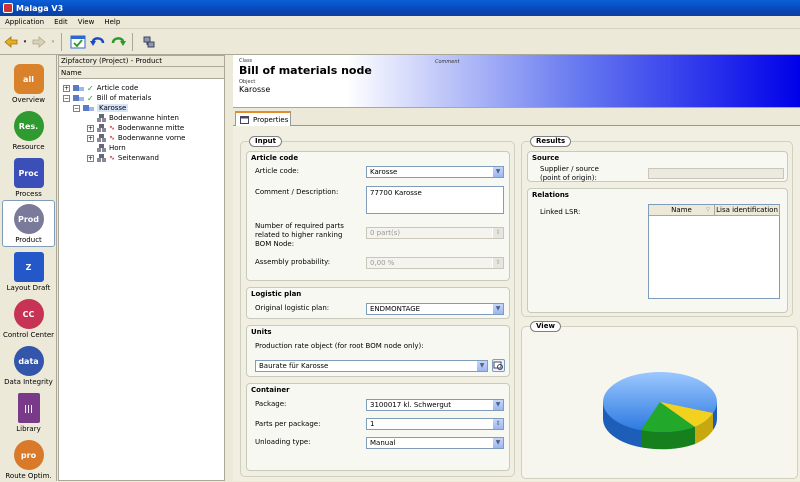 The width and height of the screenshot is (800, 482). Describe the element at coordinates (151, 138) in the screenshot. I see `tree-label: Bodenwanne vorne` at that location.